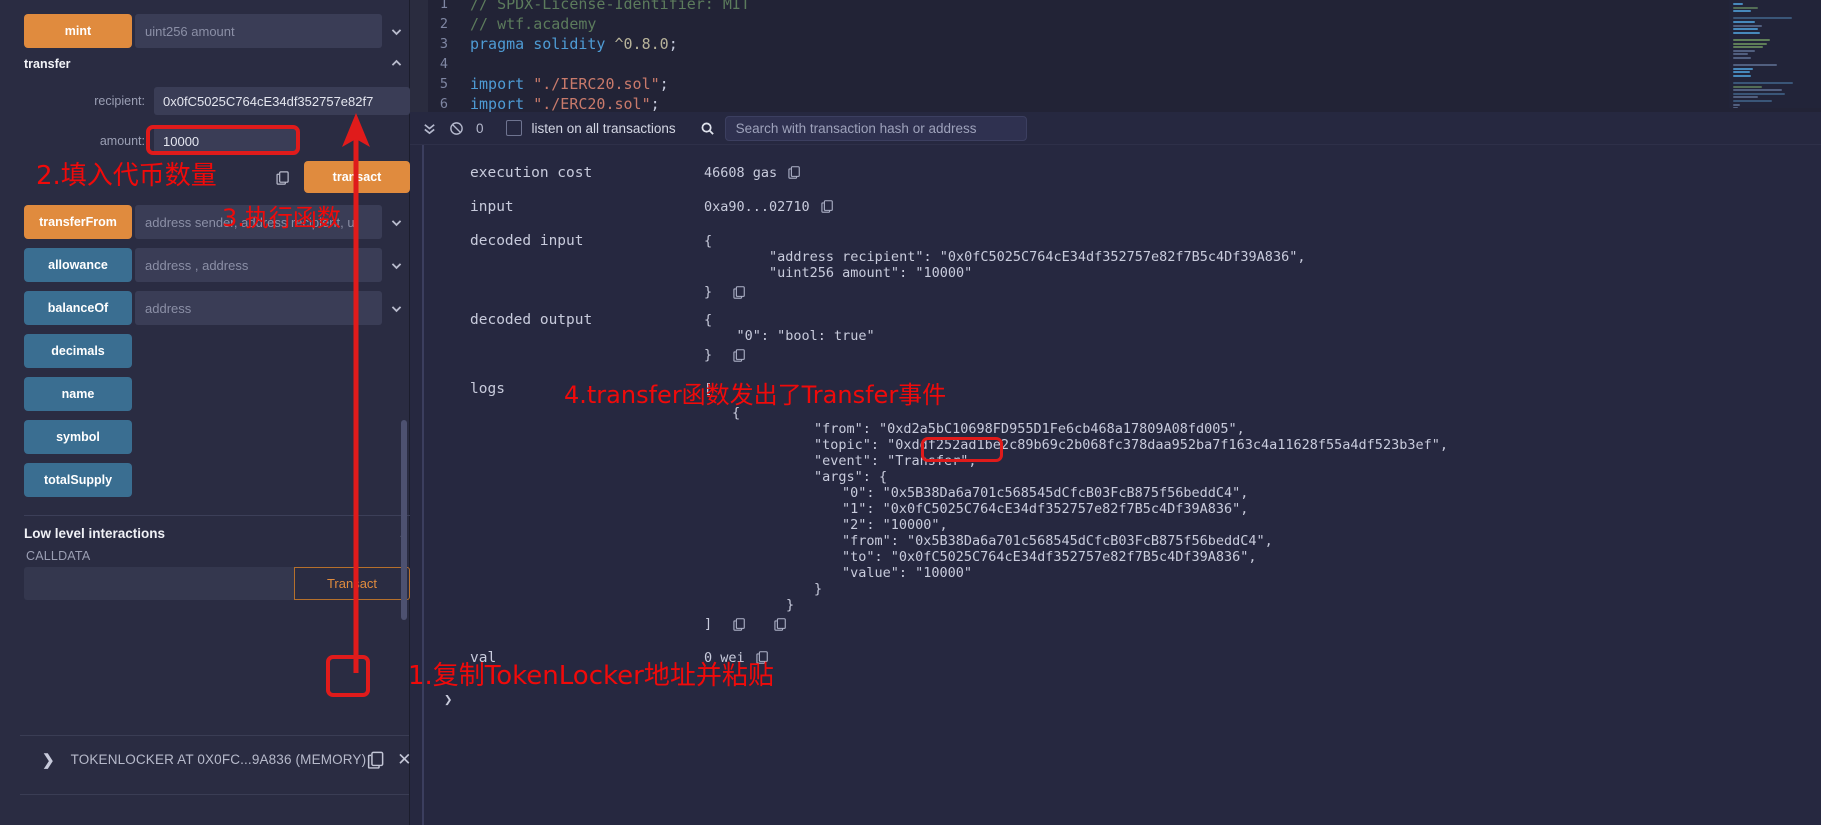 The image size is (1821, 825). I want to click on function-button-totalSupply: totalSupply, so click(78, 480).